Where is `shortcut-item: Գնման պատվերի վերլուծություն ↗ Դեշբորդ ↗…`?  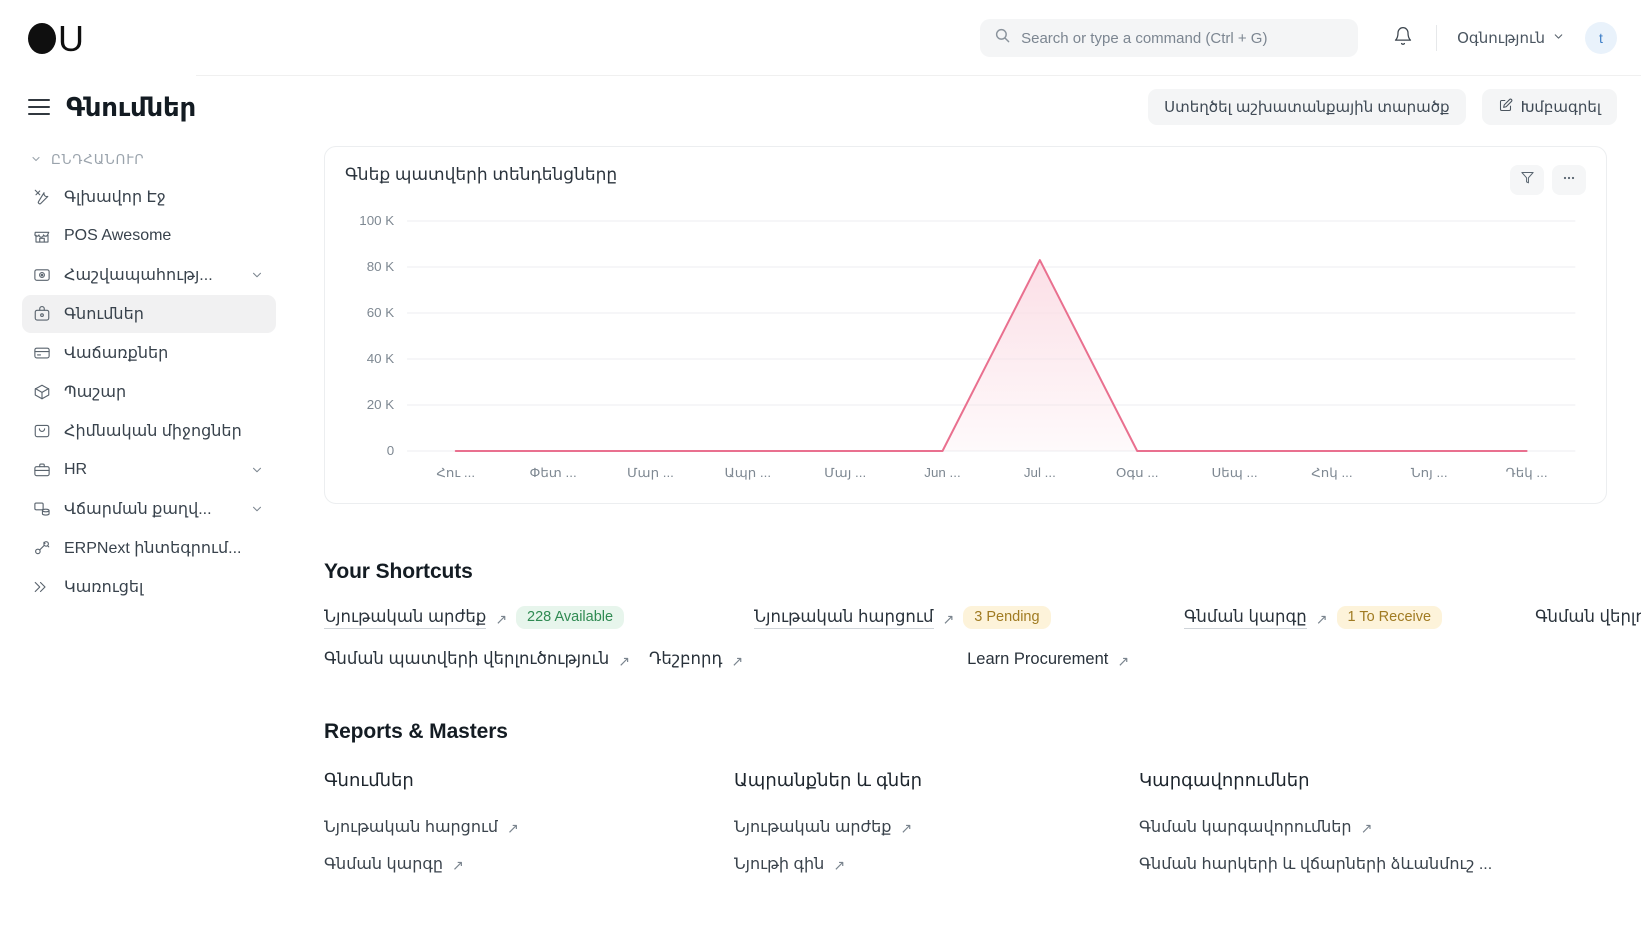
shortcut-item: Գնման պատվերի վերլուծություն ↗ Դեշբորդ ↗… is located at coordinates (754, 659).